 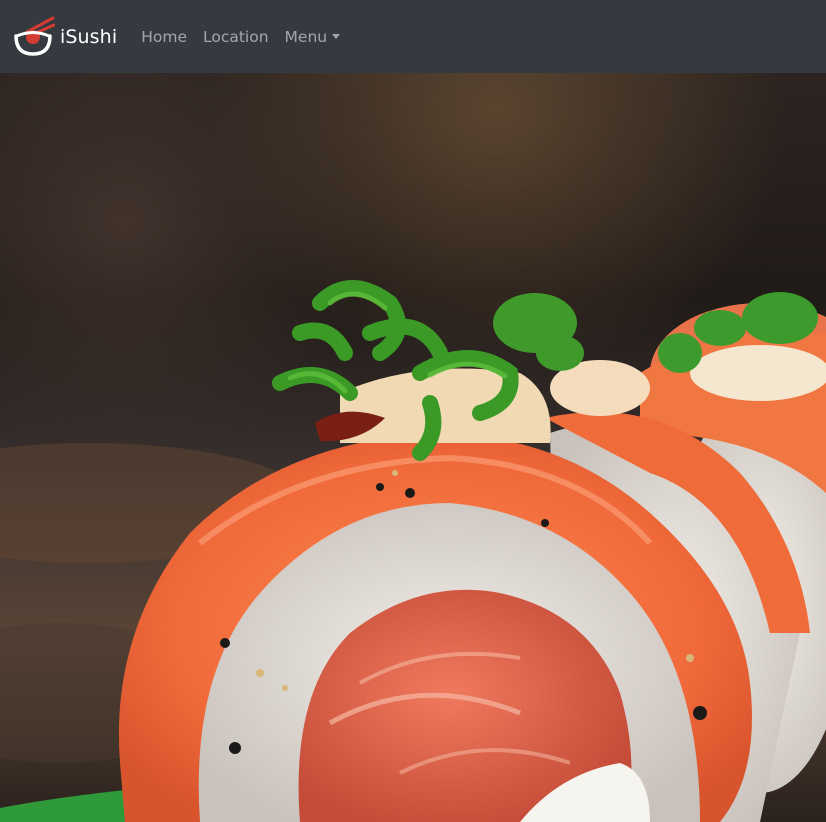 What do you see at coordinates (336, 36) in the screenshot?
I see `caret-down-icon` at bounding box center [336, 36].